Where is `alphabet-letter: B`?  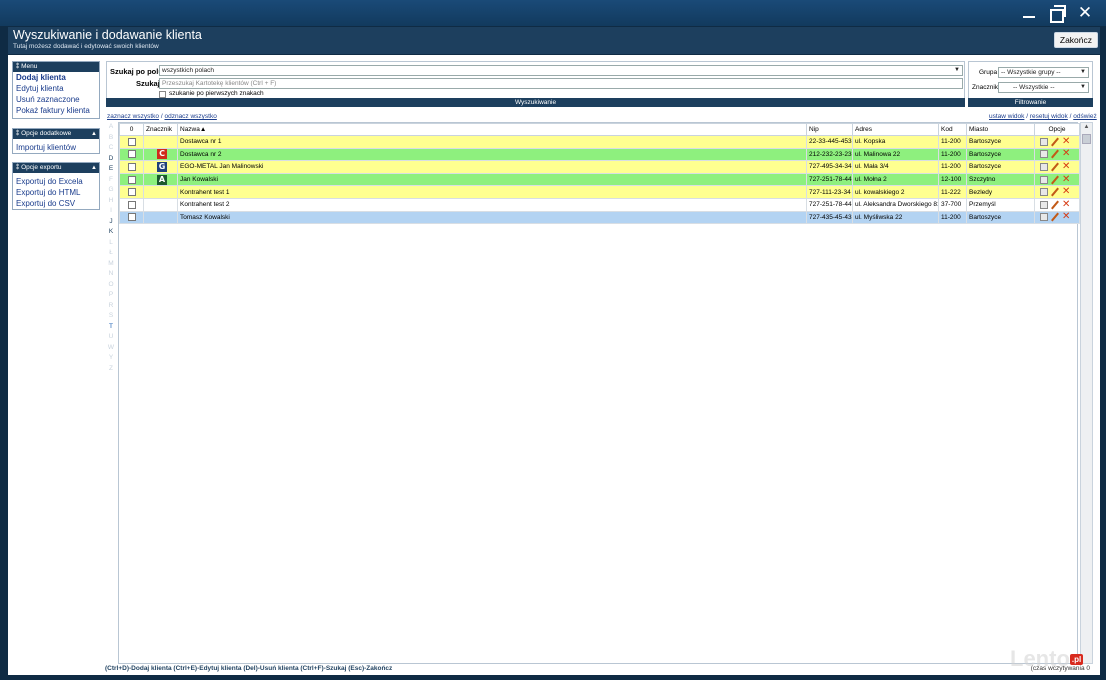 alphabet-letter: B is located at coordinates (111, 138).